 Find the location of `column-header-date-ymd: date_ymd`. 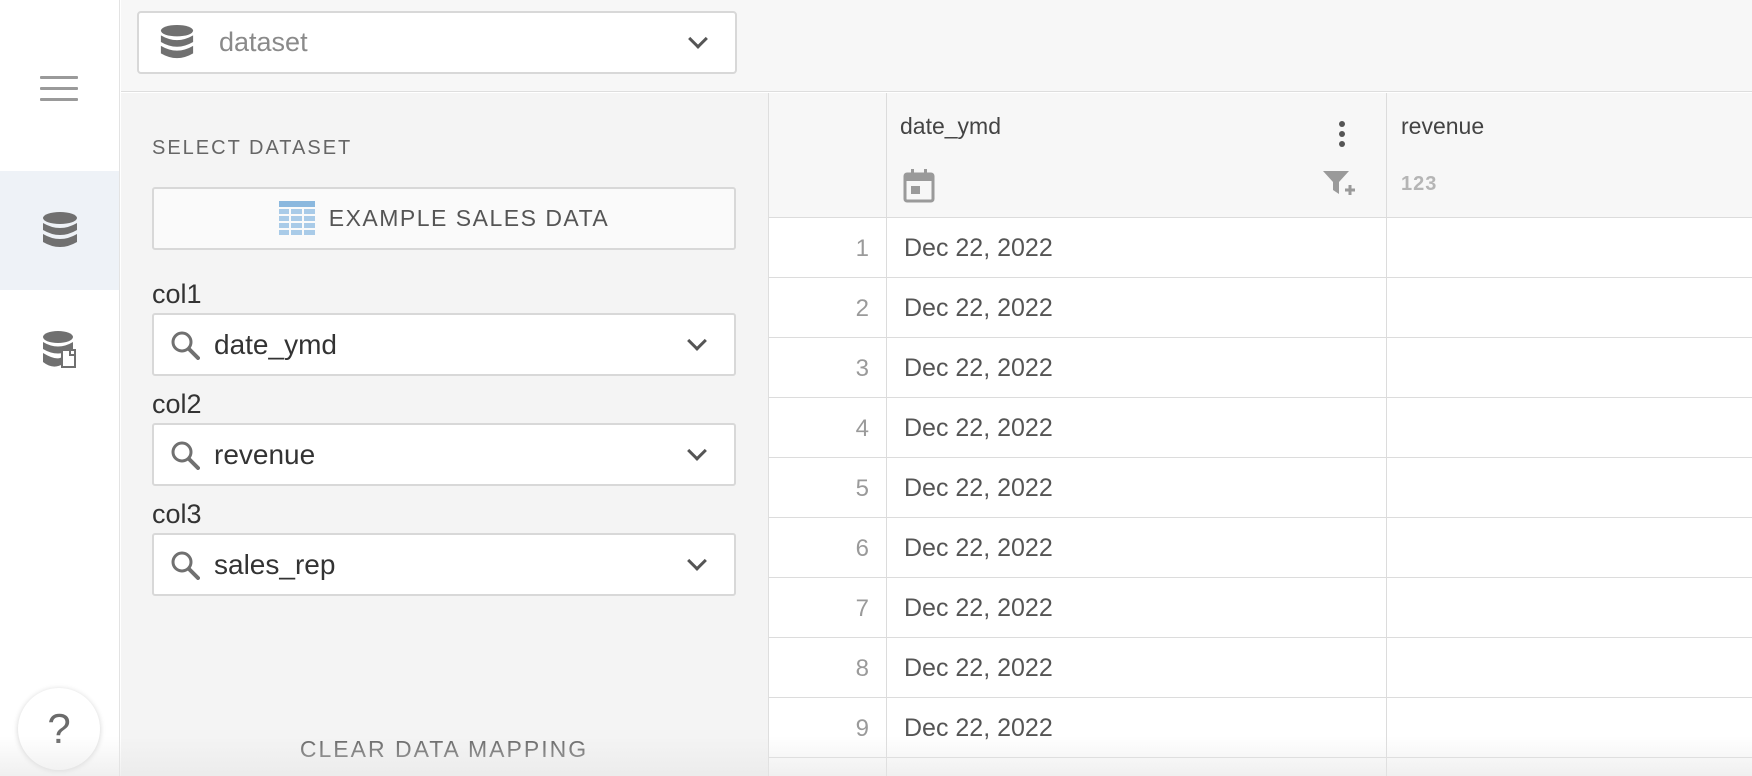

column-header-date-ymd: date_ymd is located at coordinates (950, 126).